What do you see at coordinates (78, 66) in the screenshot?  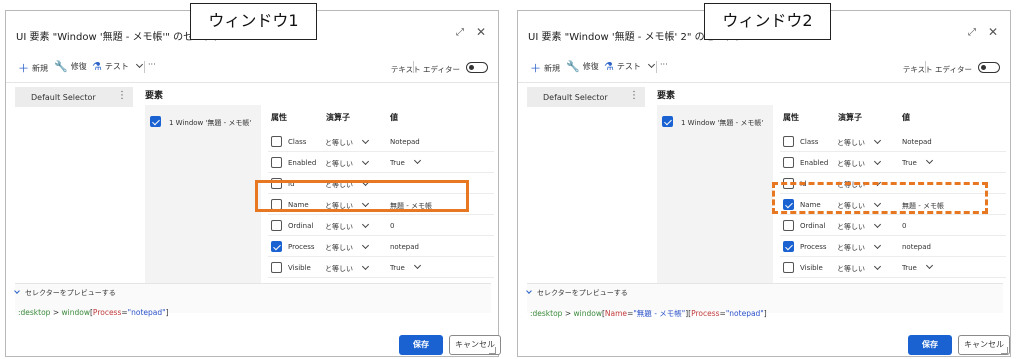 I see `repair-label: 修復` at bounding box center [78, 66].